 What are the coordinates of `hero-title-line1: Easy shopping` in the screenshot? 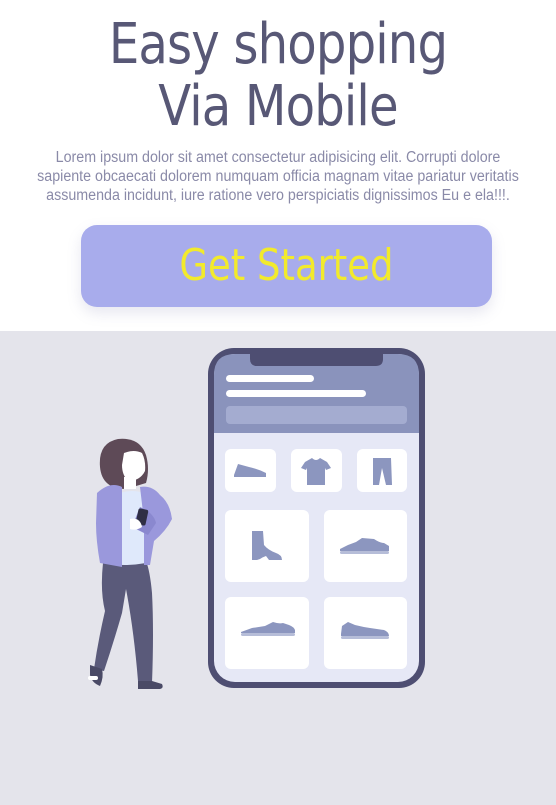 It's located at (278, 44).